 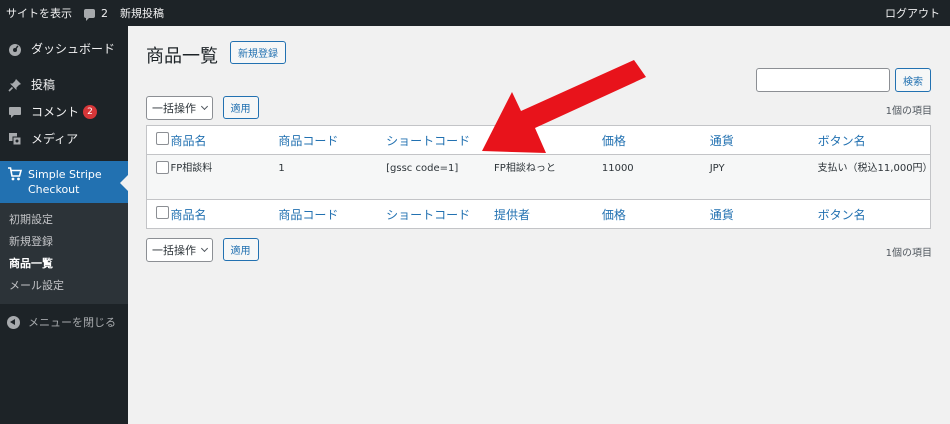 What do you see at coordinates (875, 168) in the screenshot?
I see `cell-button-name: 支払い（税込11,000円）` at bounding box center [875, 168].